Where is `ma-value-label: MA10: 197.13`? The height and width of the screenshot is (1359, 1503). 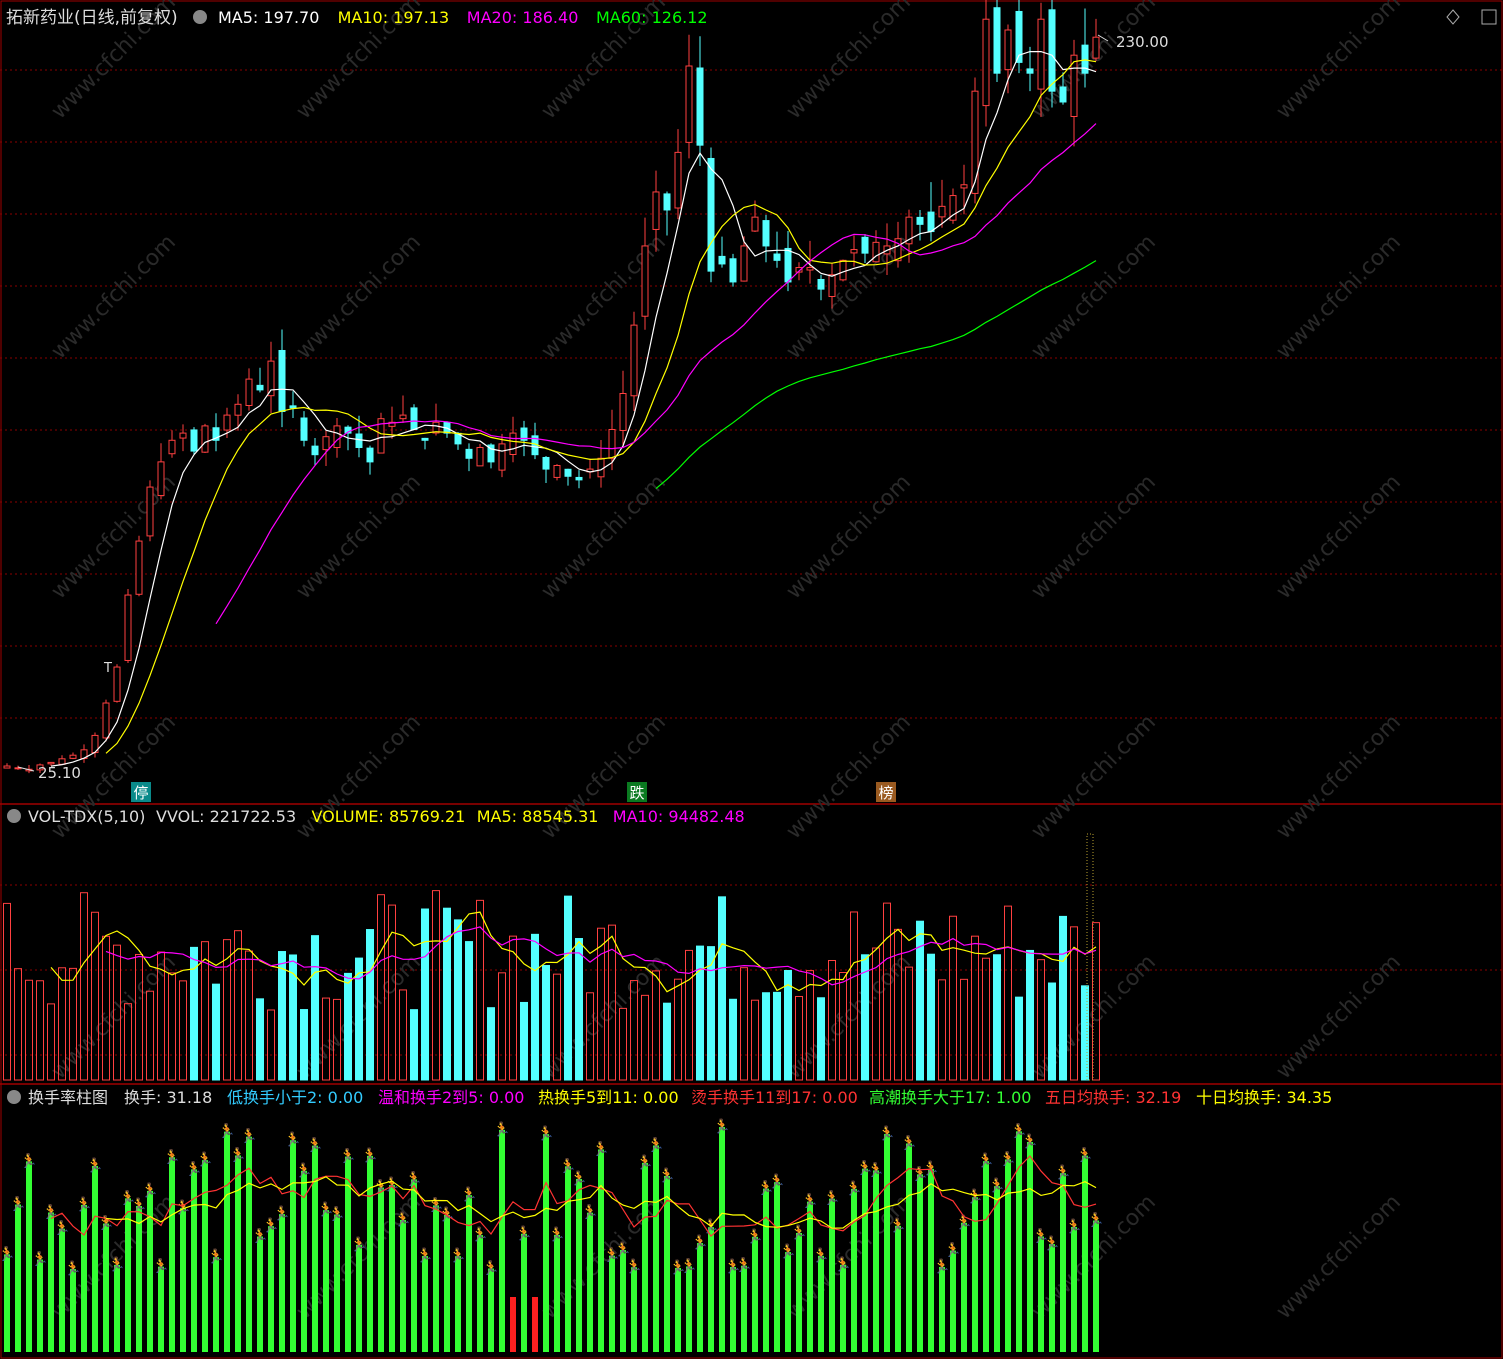
ma-value-label: MA10: 197.13 is located at coordinates (394, 17).